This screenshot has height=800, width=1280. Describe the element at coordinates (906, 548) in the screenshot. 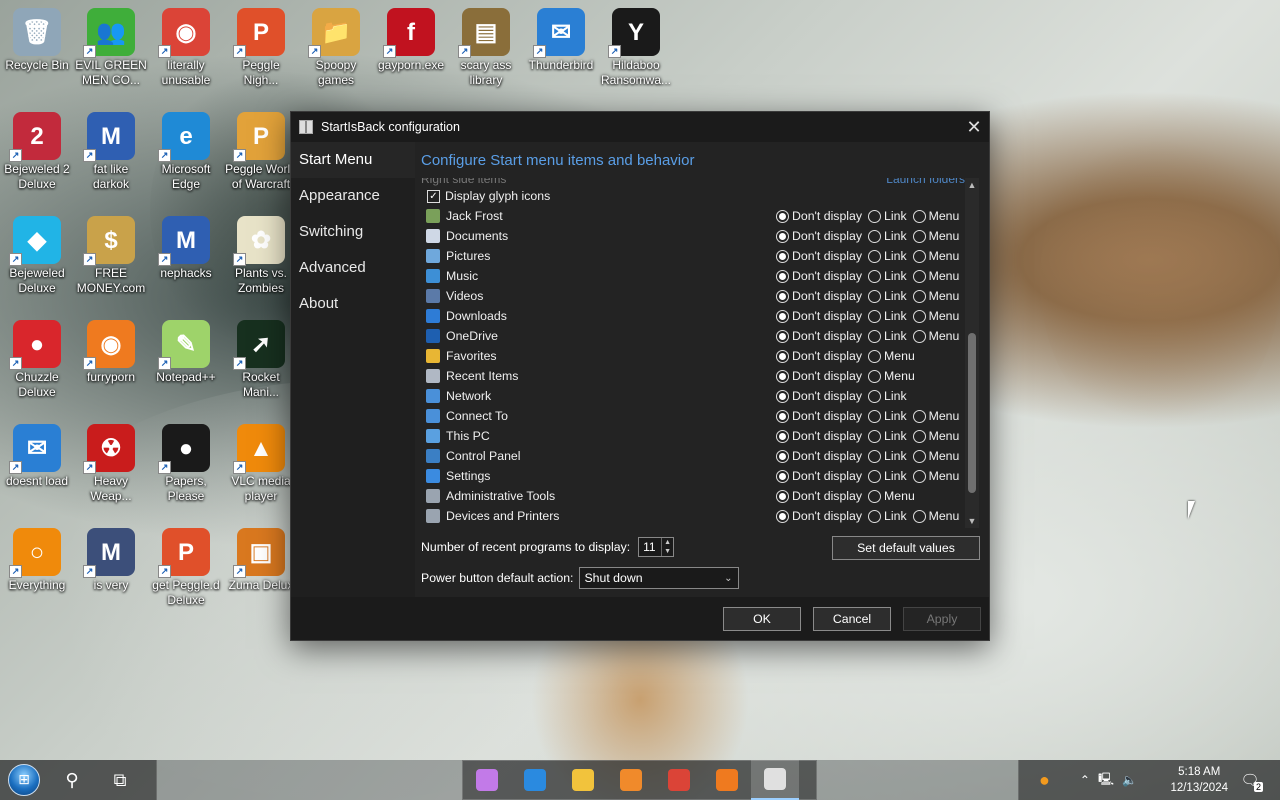

I see `set-default-values-button: Set default values` at that location.